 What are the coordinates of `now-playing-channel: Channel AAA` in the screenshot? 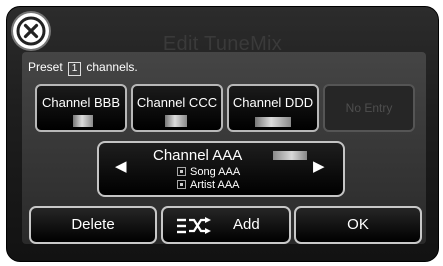 It's located at (198, 155).